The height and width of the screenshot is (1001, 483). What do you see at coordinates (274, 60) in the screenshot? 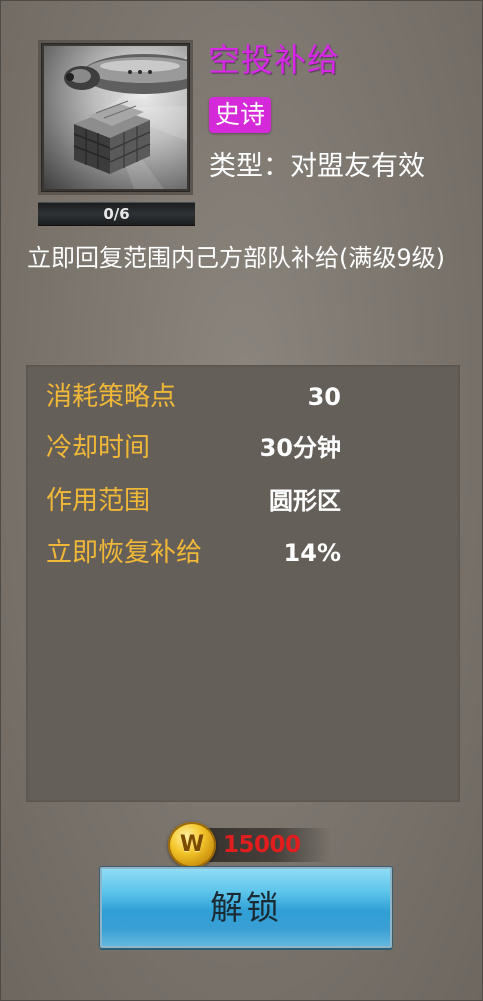
I see `skill-title: 空投补给` at bounding box center [274, 60].